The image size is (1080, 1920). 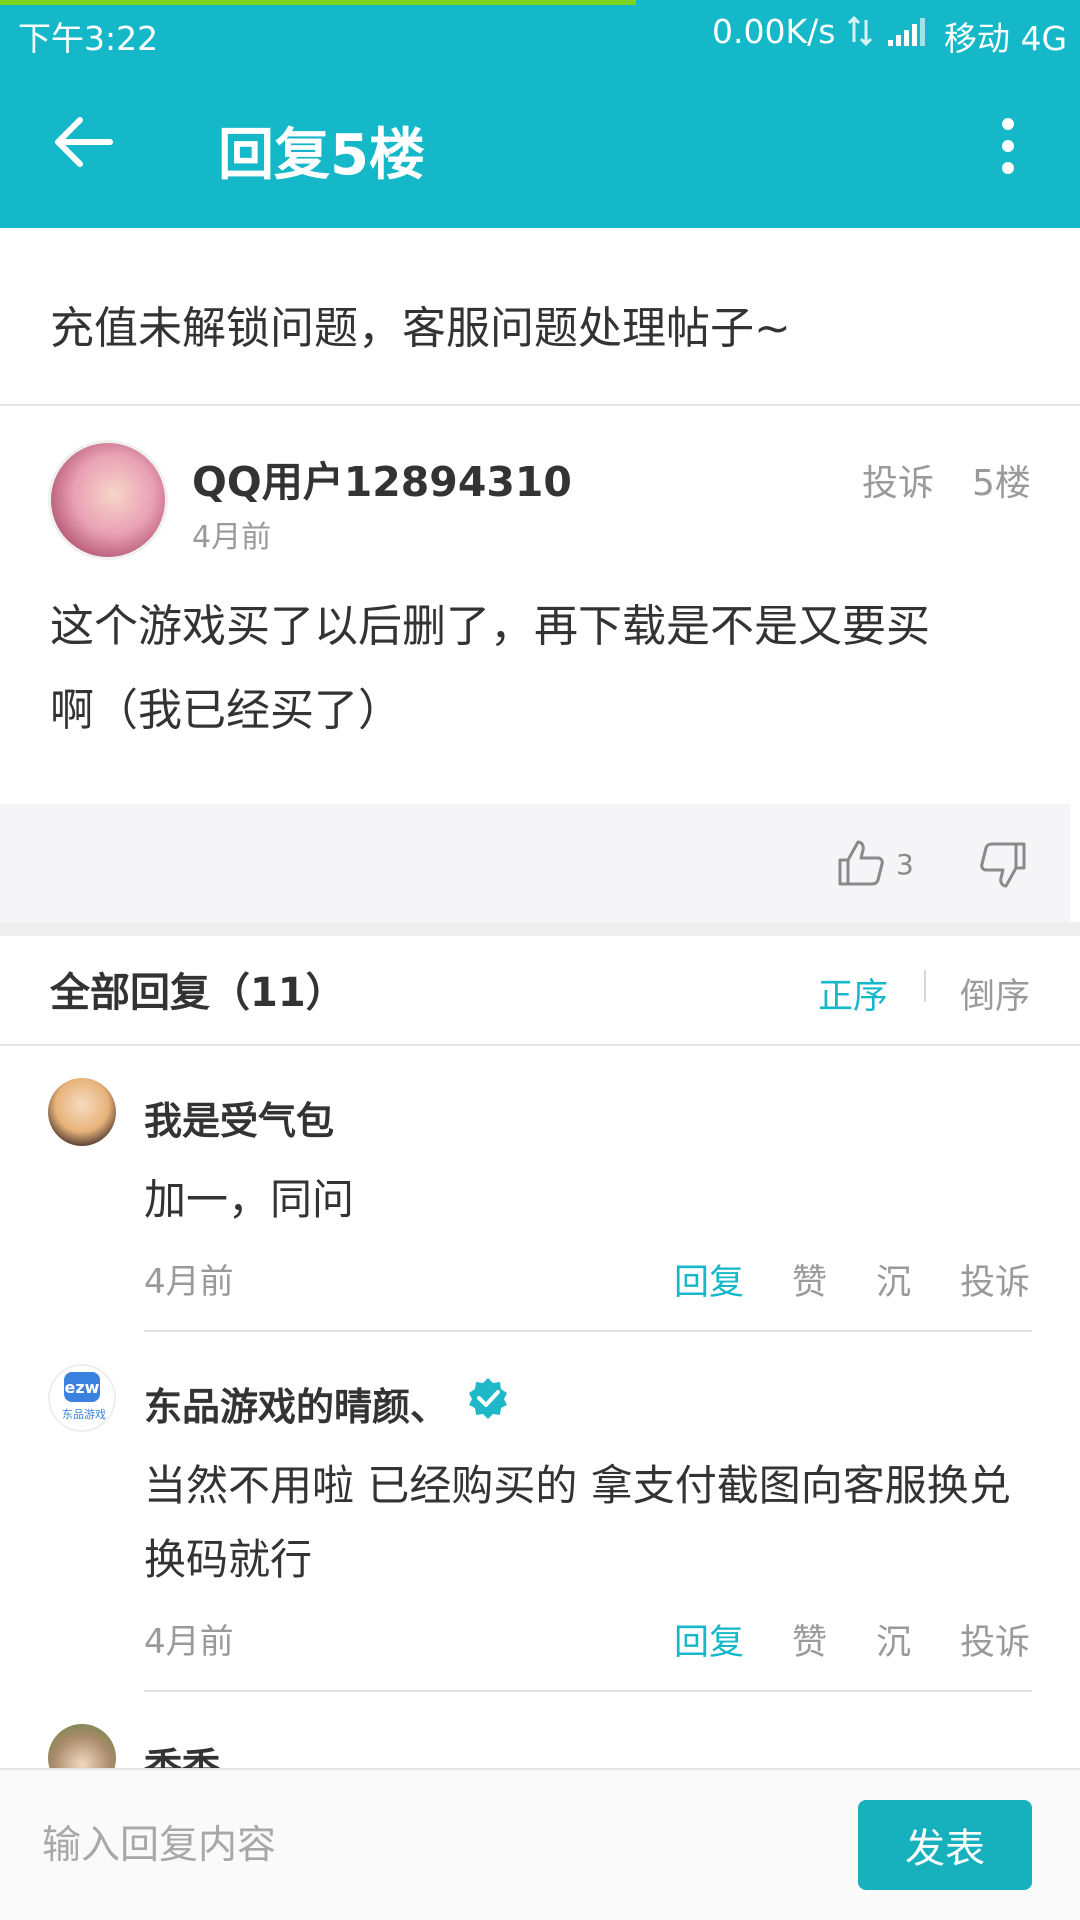 What do you see at coordinates (490, 626) in the screenshot?
I see `post-content-line: 这个游戏买了以后删了，再下载是不是又要买` at bounding box center [490, 626].